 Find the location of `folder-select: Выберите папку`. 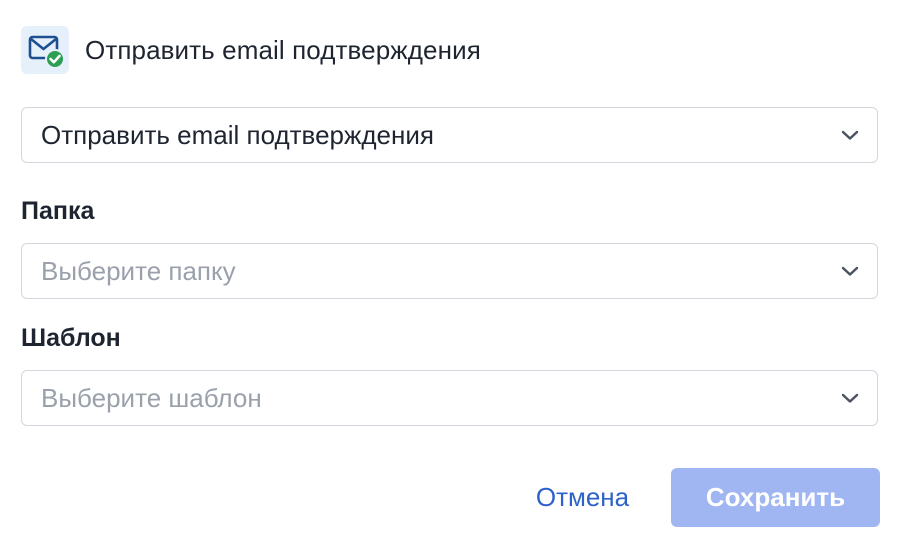

folder-select: Выберите папку is located at coordinates (449, 271).